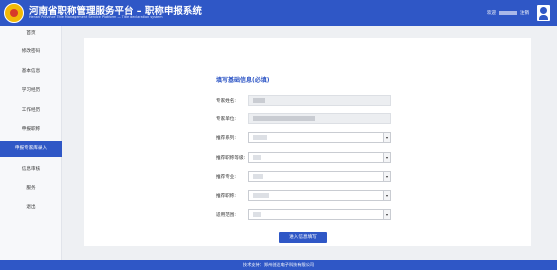  I want to click on footer-text: 技术支持：郑州创达电子科技有限公司, so click(278, 264).